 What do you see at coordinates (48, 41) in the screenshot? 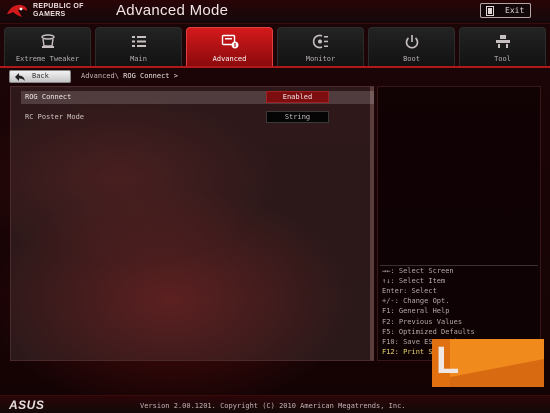
I see `tweaker-icon` at bounding box center [48, 41].